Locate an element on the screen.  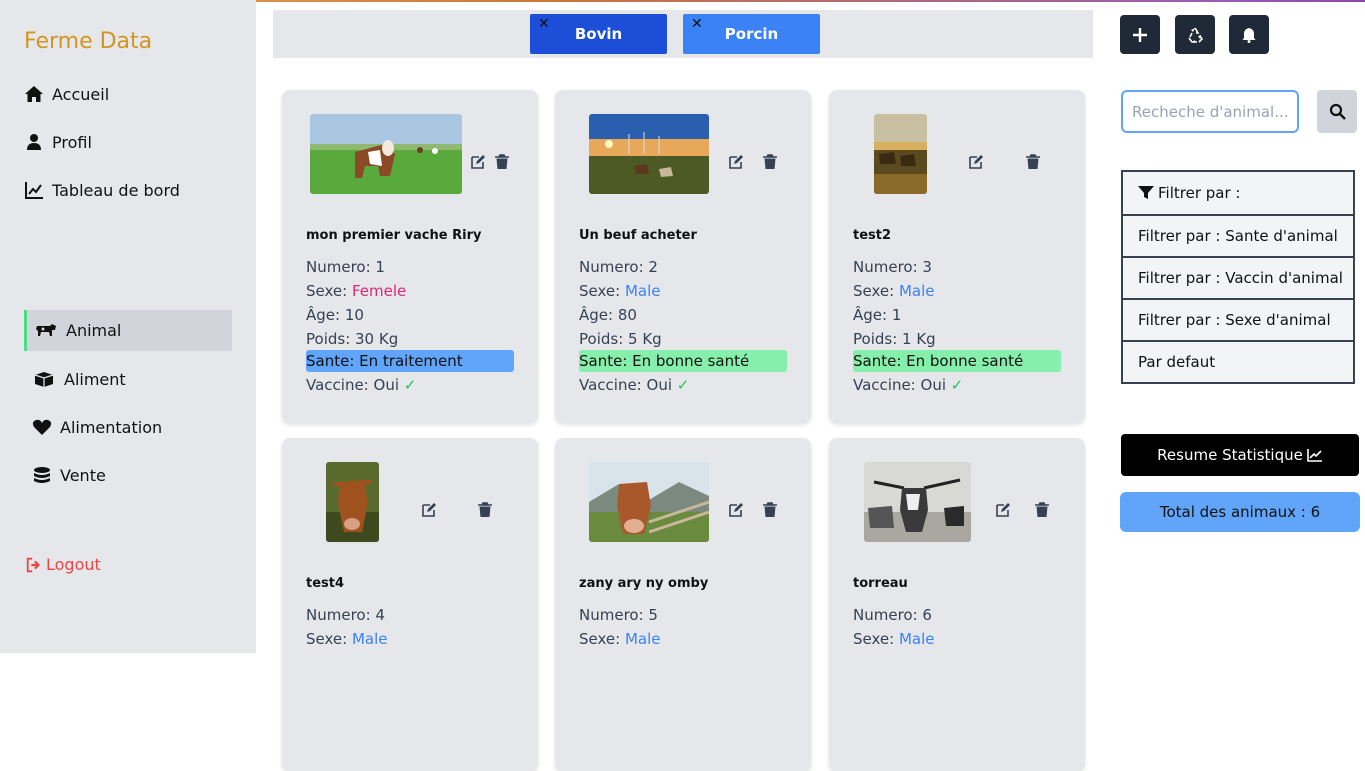
bell-icon is located at coordinates (1249, 35).